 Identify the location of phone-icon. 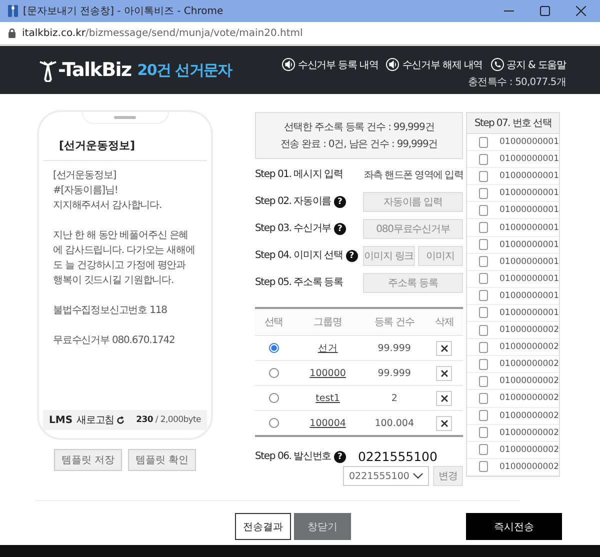
(497, 64).